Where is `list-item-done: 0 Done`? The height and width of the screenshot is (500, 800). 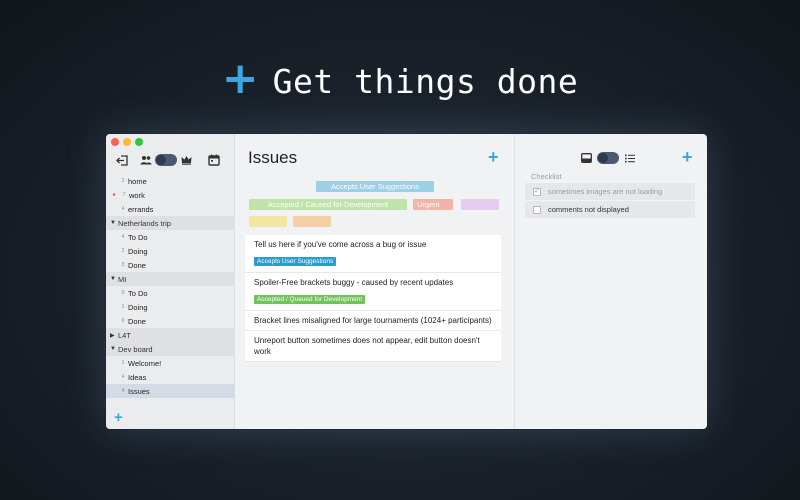
list-item-done: 0 Done is located at coordinates (170, 321).